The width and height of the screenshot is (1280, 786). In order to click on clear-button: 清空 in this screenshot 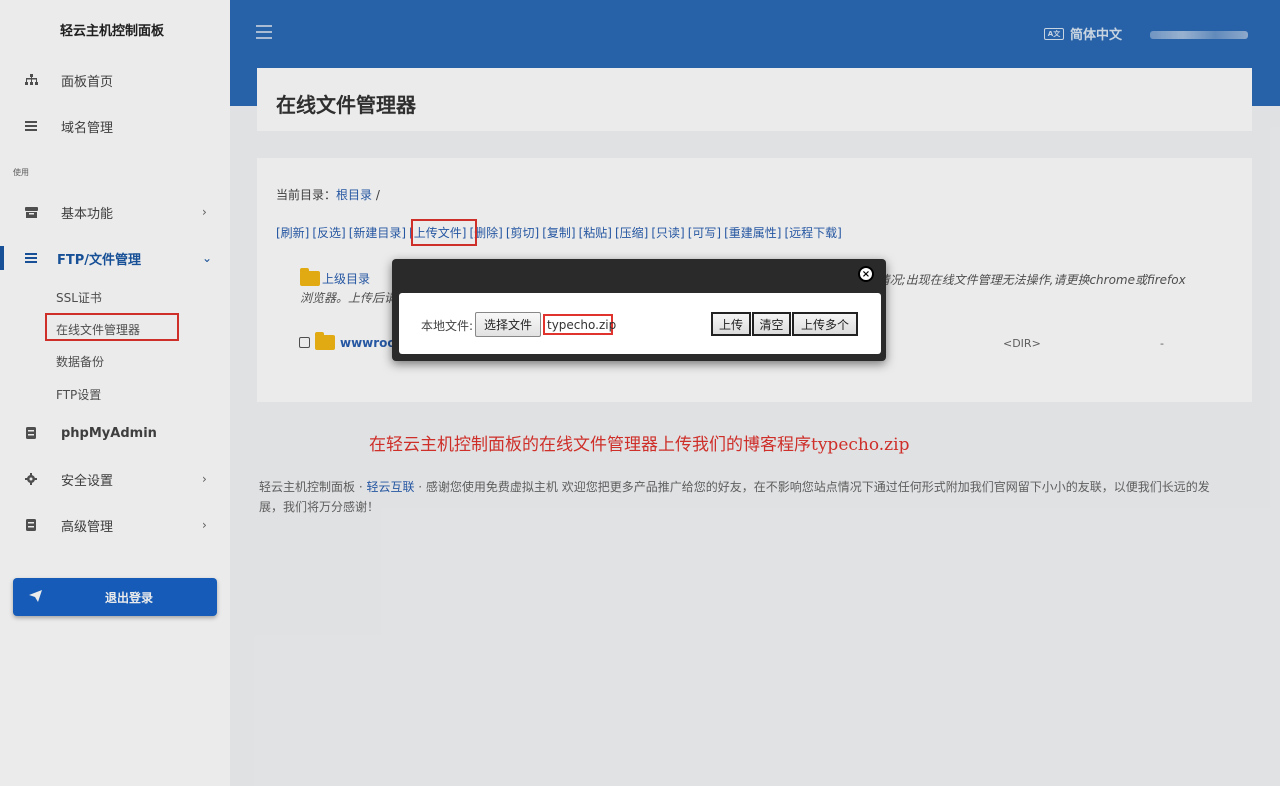, I will do `click(771, 324)`.